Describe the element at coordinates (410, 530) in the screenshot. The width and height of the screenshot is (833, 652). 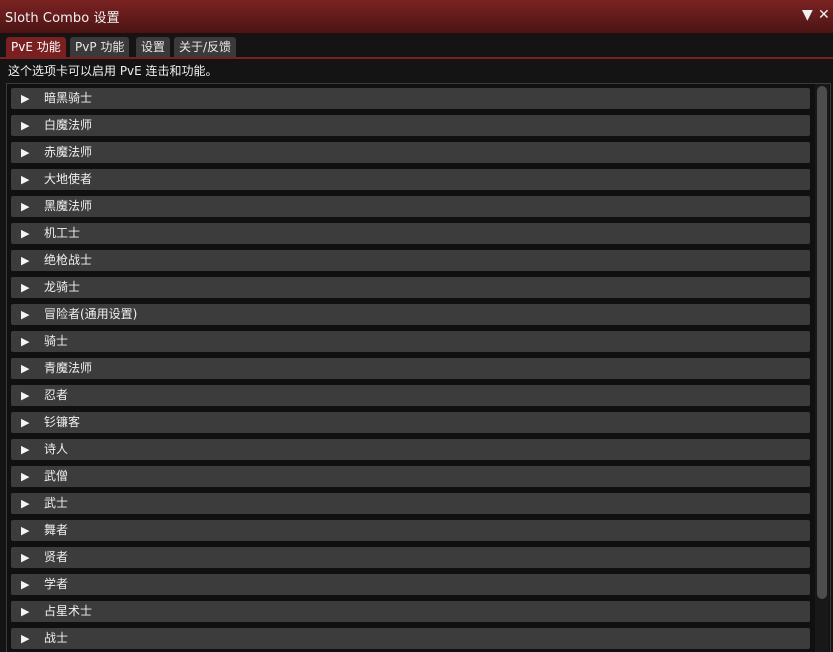
I see `job-collapsible-header: ▶ 舞者` at that location.